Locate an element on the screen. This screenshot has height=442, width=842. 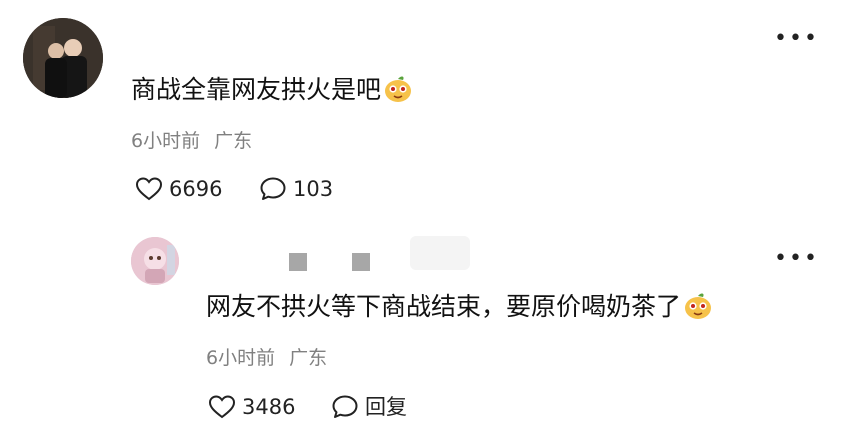
reply-button: 回复 is located at coordinates (369, 407).